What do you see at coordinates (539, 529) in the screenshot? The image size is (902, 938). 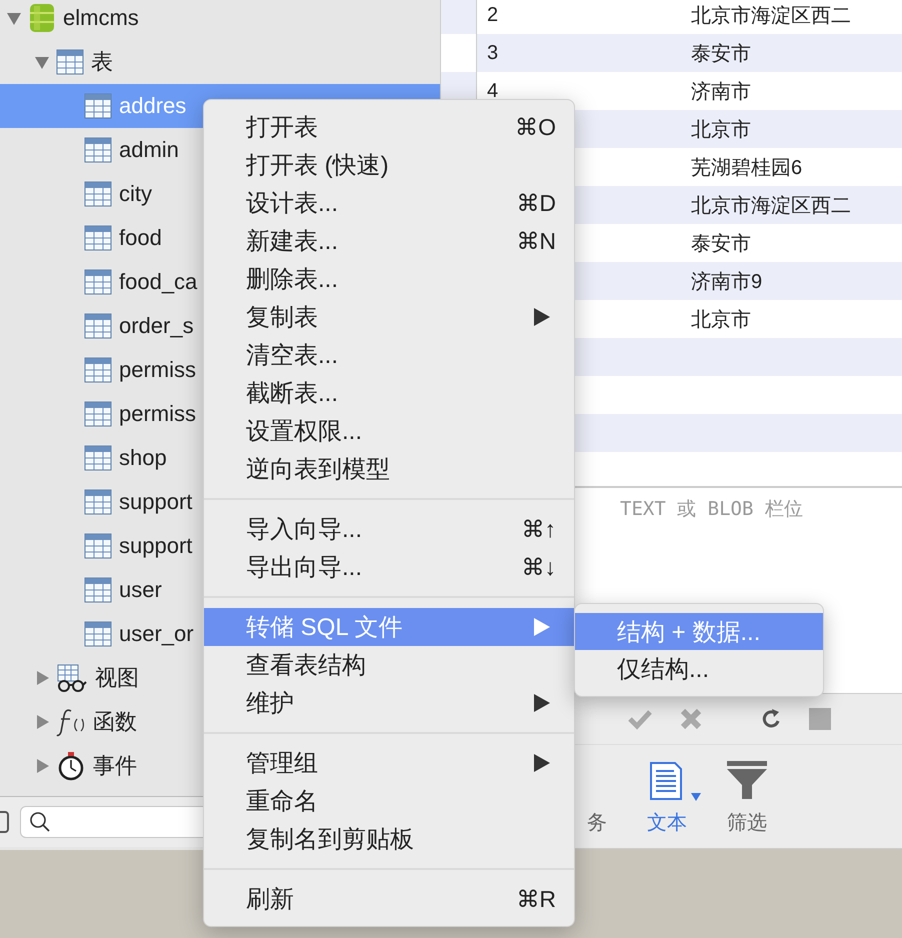 I see `shortcut-label: ⌘↑` at bounding box center [539, 529].